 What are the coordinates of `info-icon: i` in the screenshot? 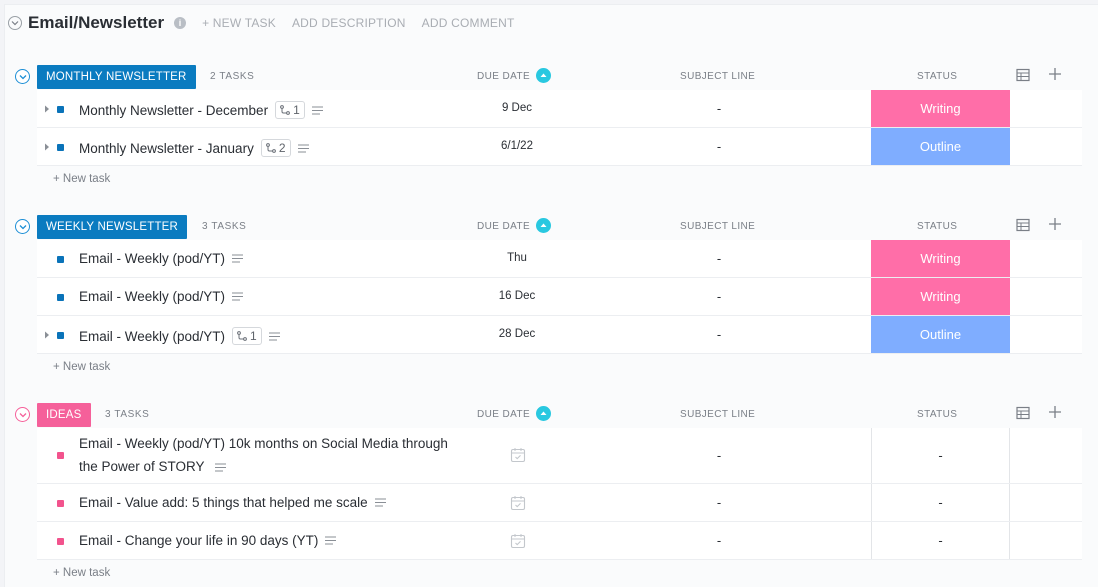 It's located at (180, 23).